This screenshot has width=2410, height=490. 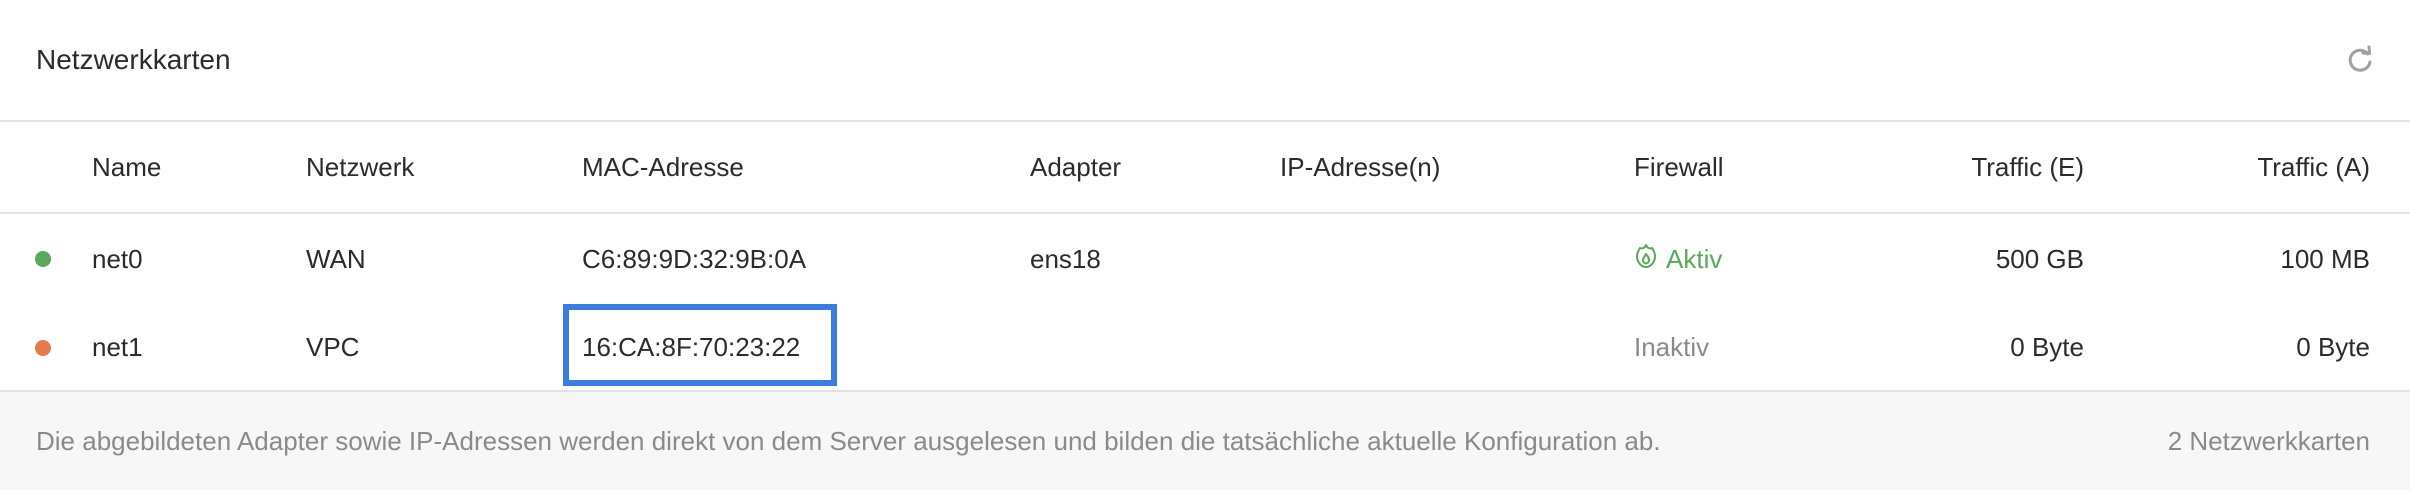 I want to click on row-firewall-status: Inaktiv, so click(x=1671, y=347).